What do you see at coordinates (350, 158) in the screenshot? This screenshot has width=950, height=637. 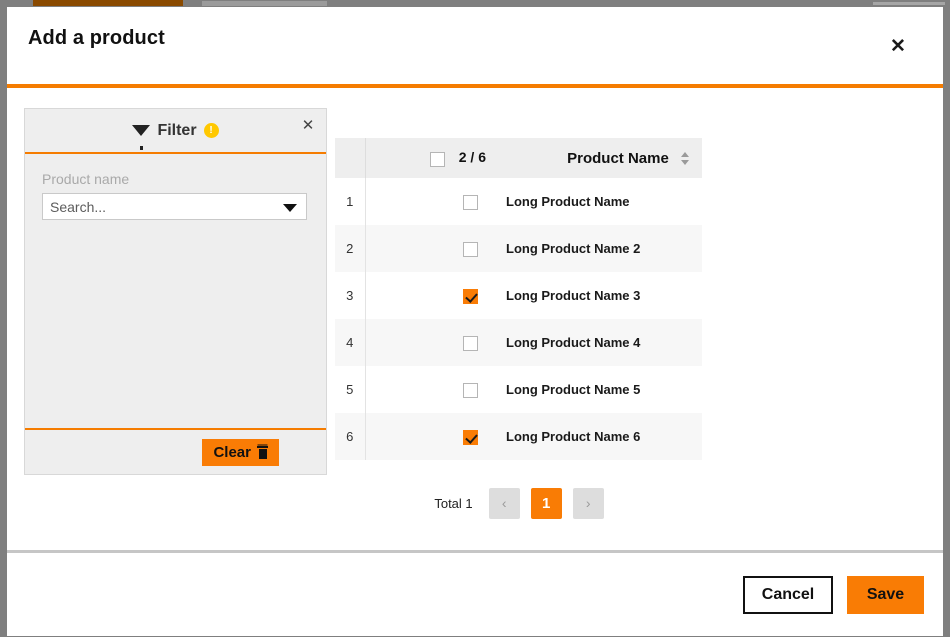 I see `header-index` at bounding box center [350, 158].